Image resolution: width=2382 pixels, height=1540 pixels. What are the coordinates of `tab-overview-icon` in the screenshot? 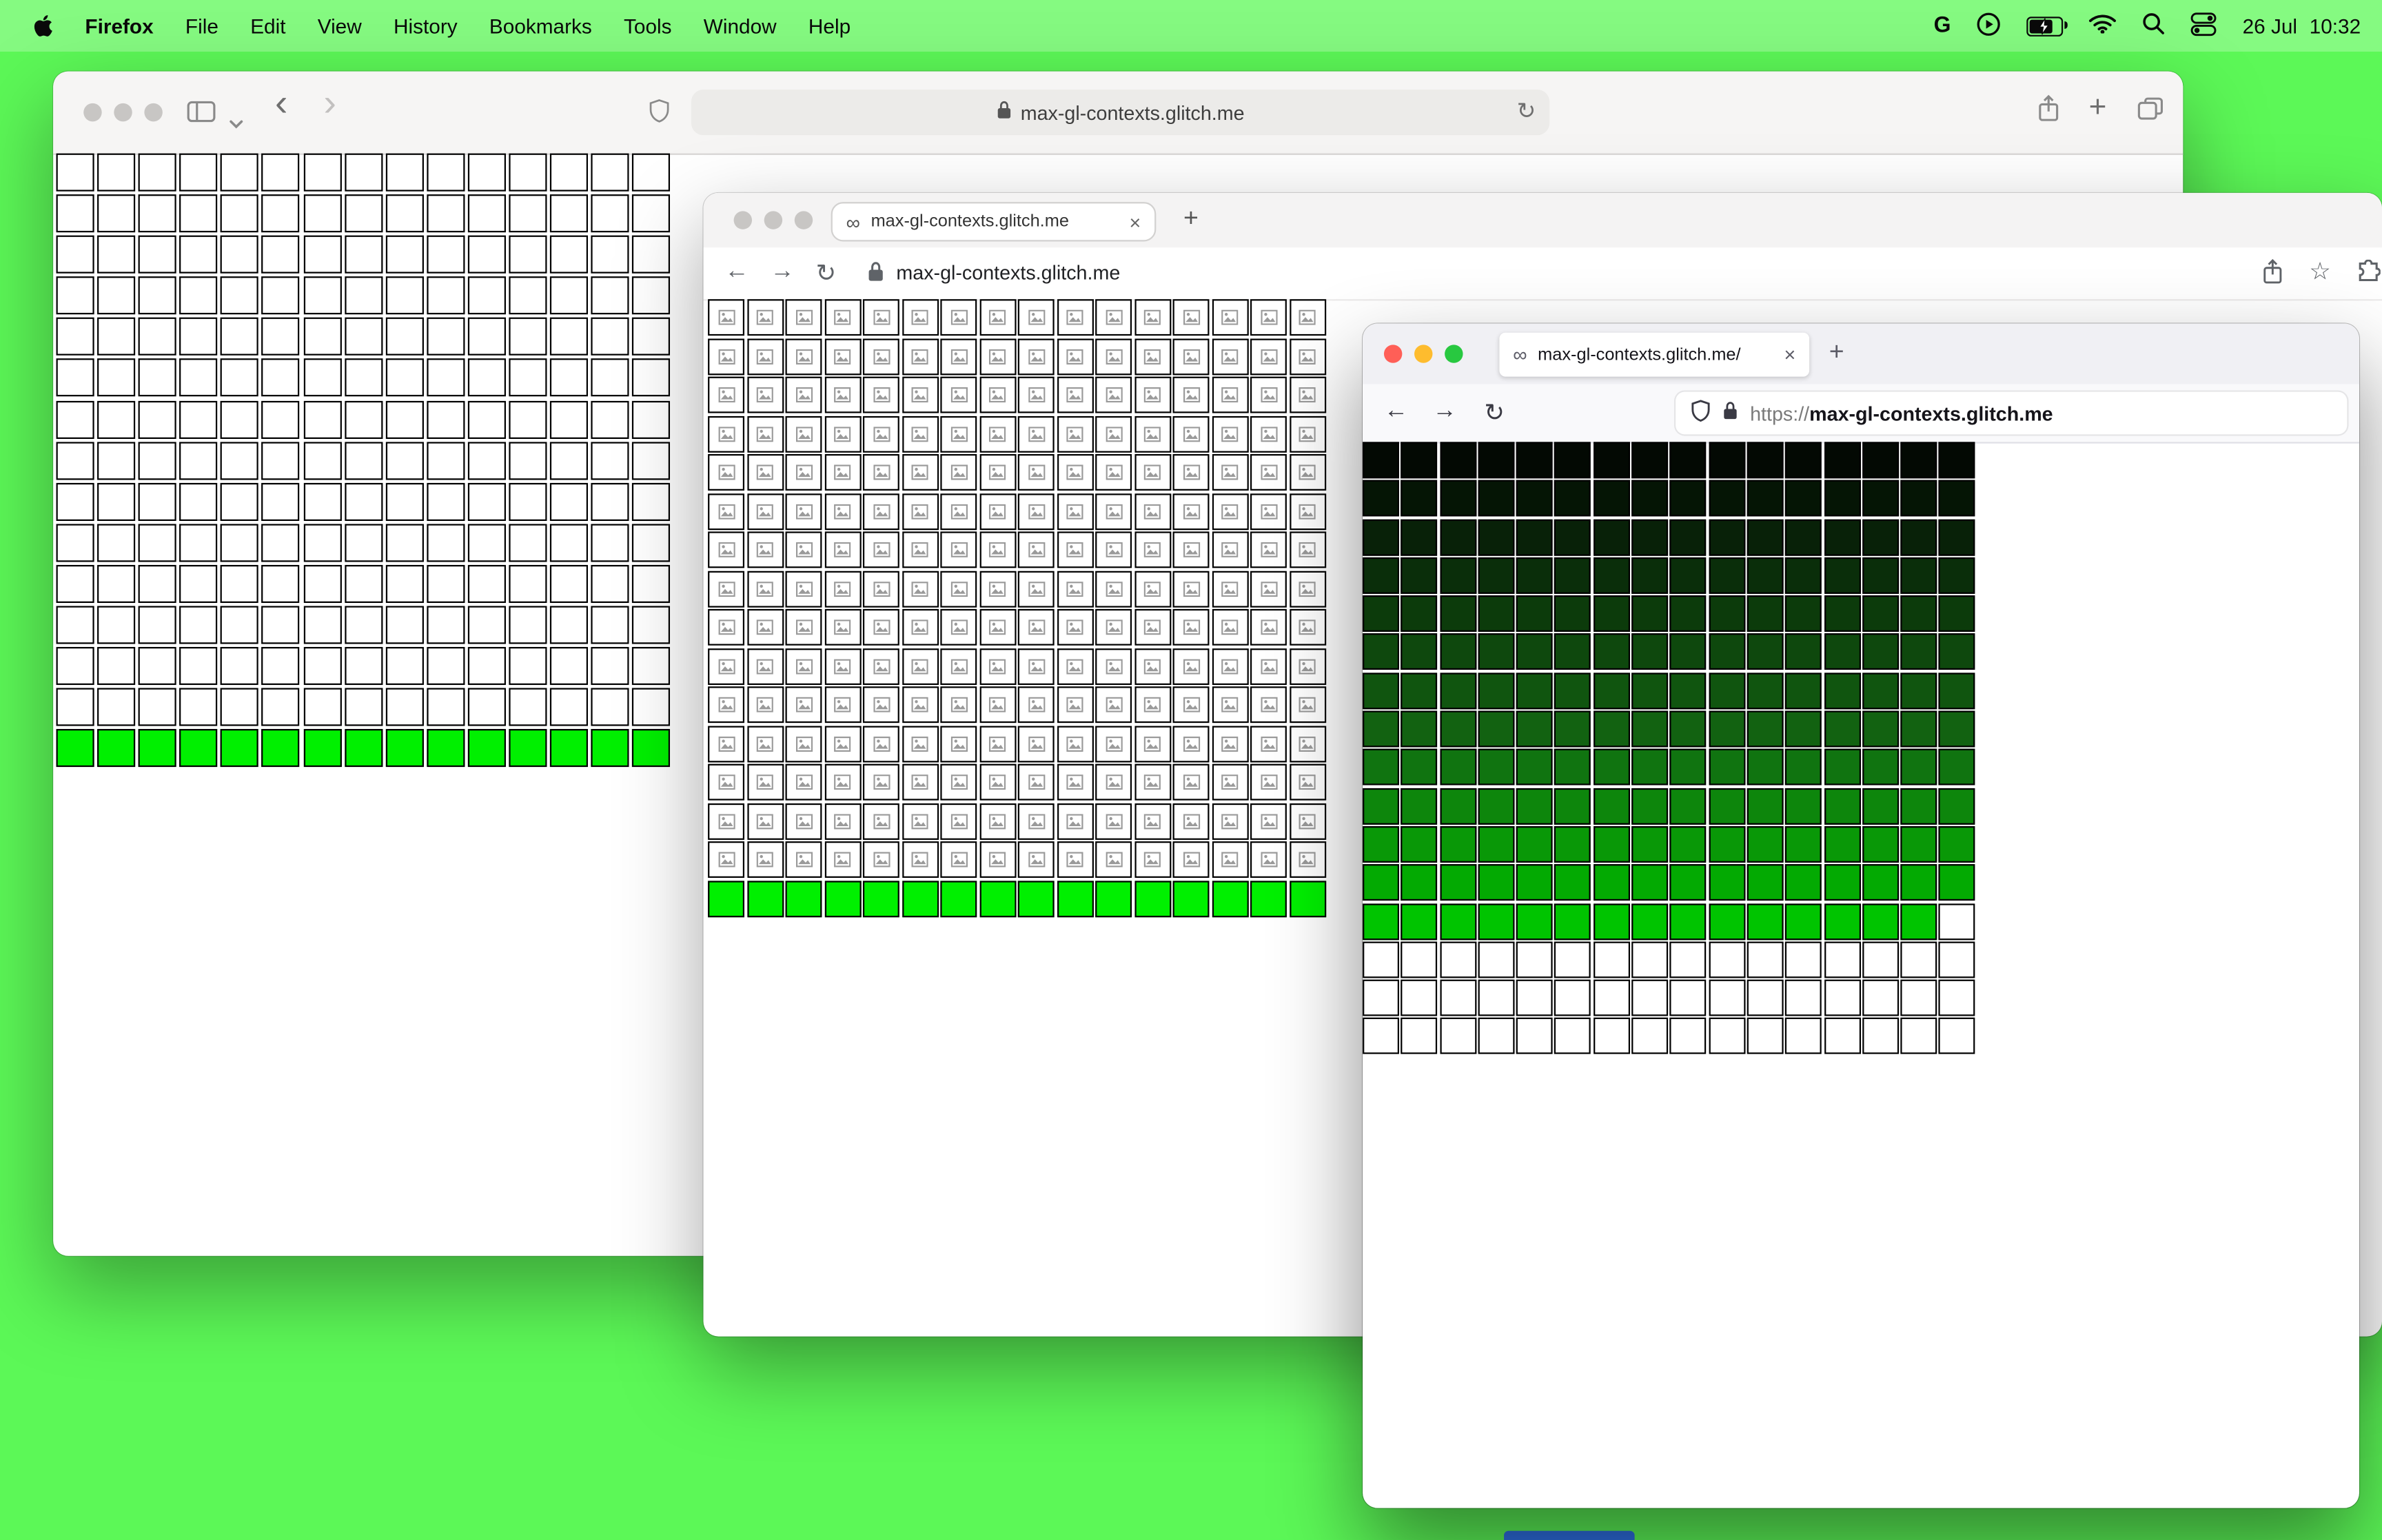 It's located at (2150, 112).